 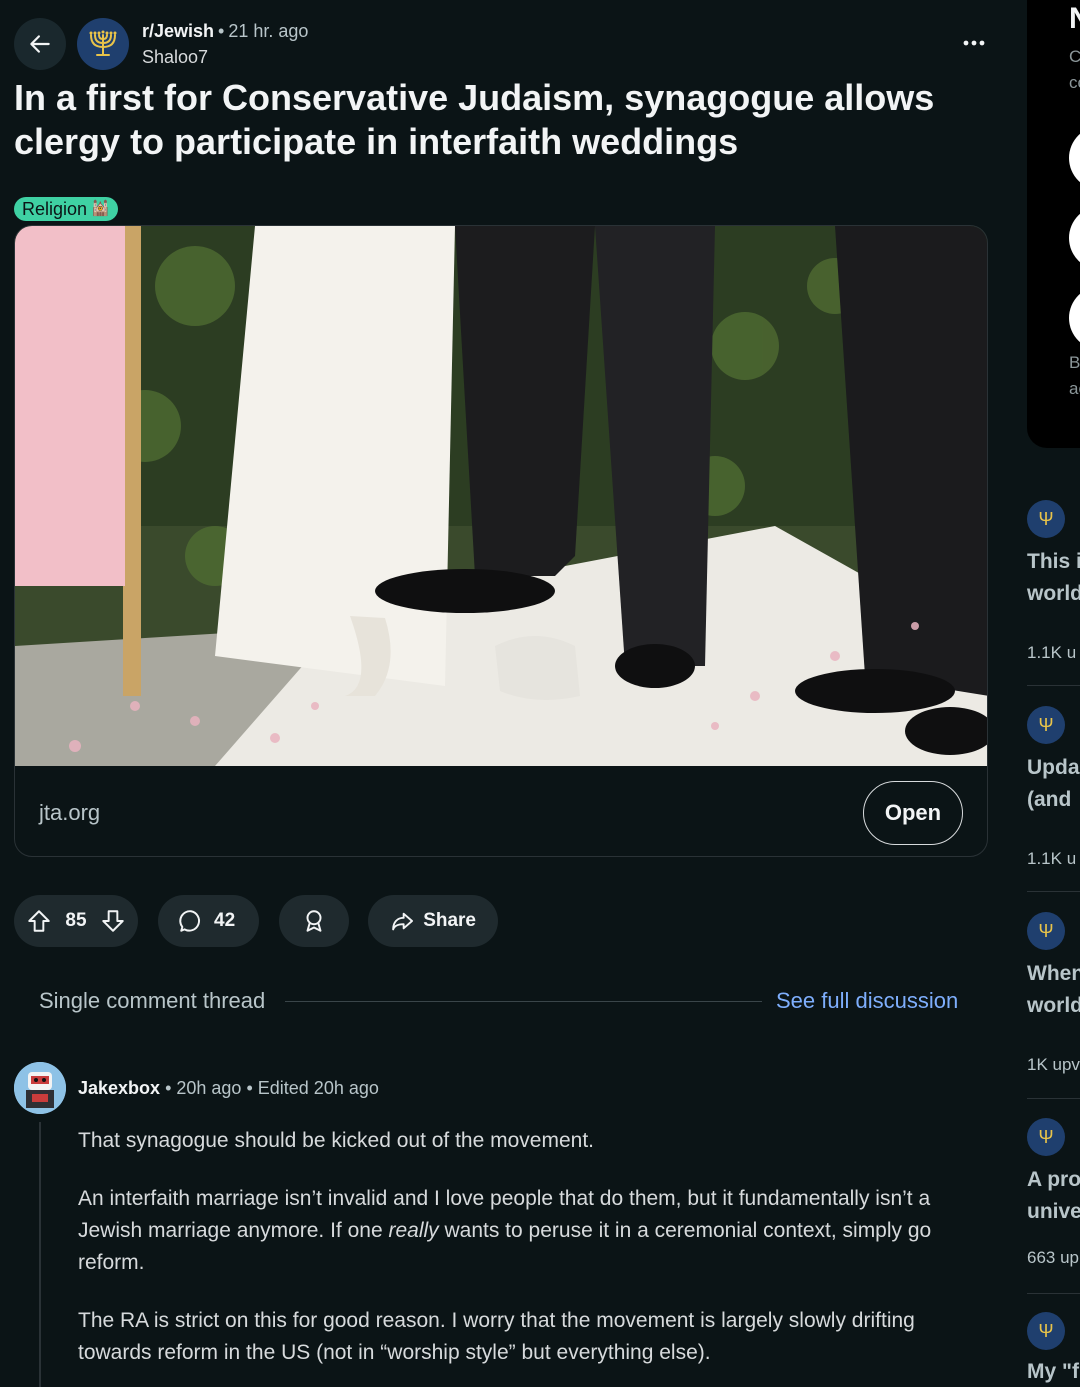 I want to click on signup-line: Cre, so click(x=1074, y=56).